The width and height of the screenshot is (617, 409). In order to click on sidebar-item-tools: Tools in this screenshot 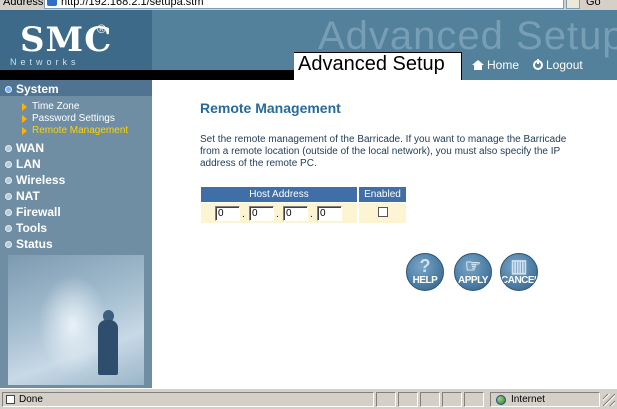, I will do `click(76, 228)`.